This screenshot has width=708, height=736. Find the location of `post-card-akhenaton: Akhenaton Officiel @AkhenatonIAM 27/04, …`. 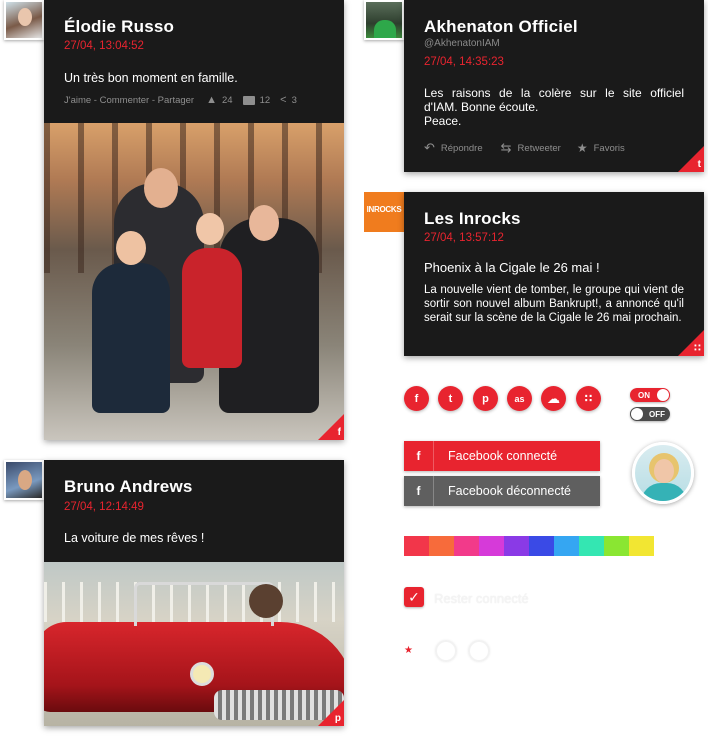

post-card-akhenaton: Akhenaton Officiel @AkhenatonIAM 27/04, … is located at coordinates (554, 86).